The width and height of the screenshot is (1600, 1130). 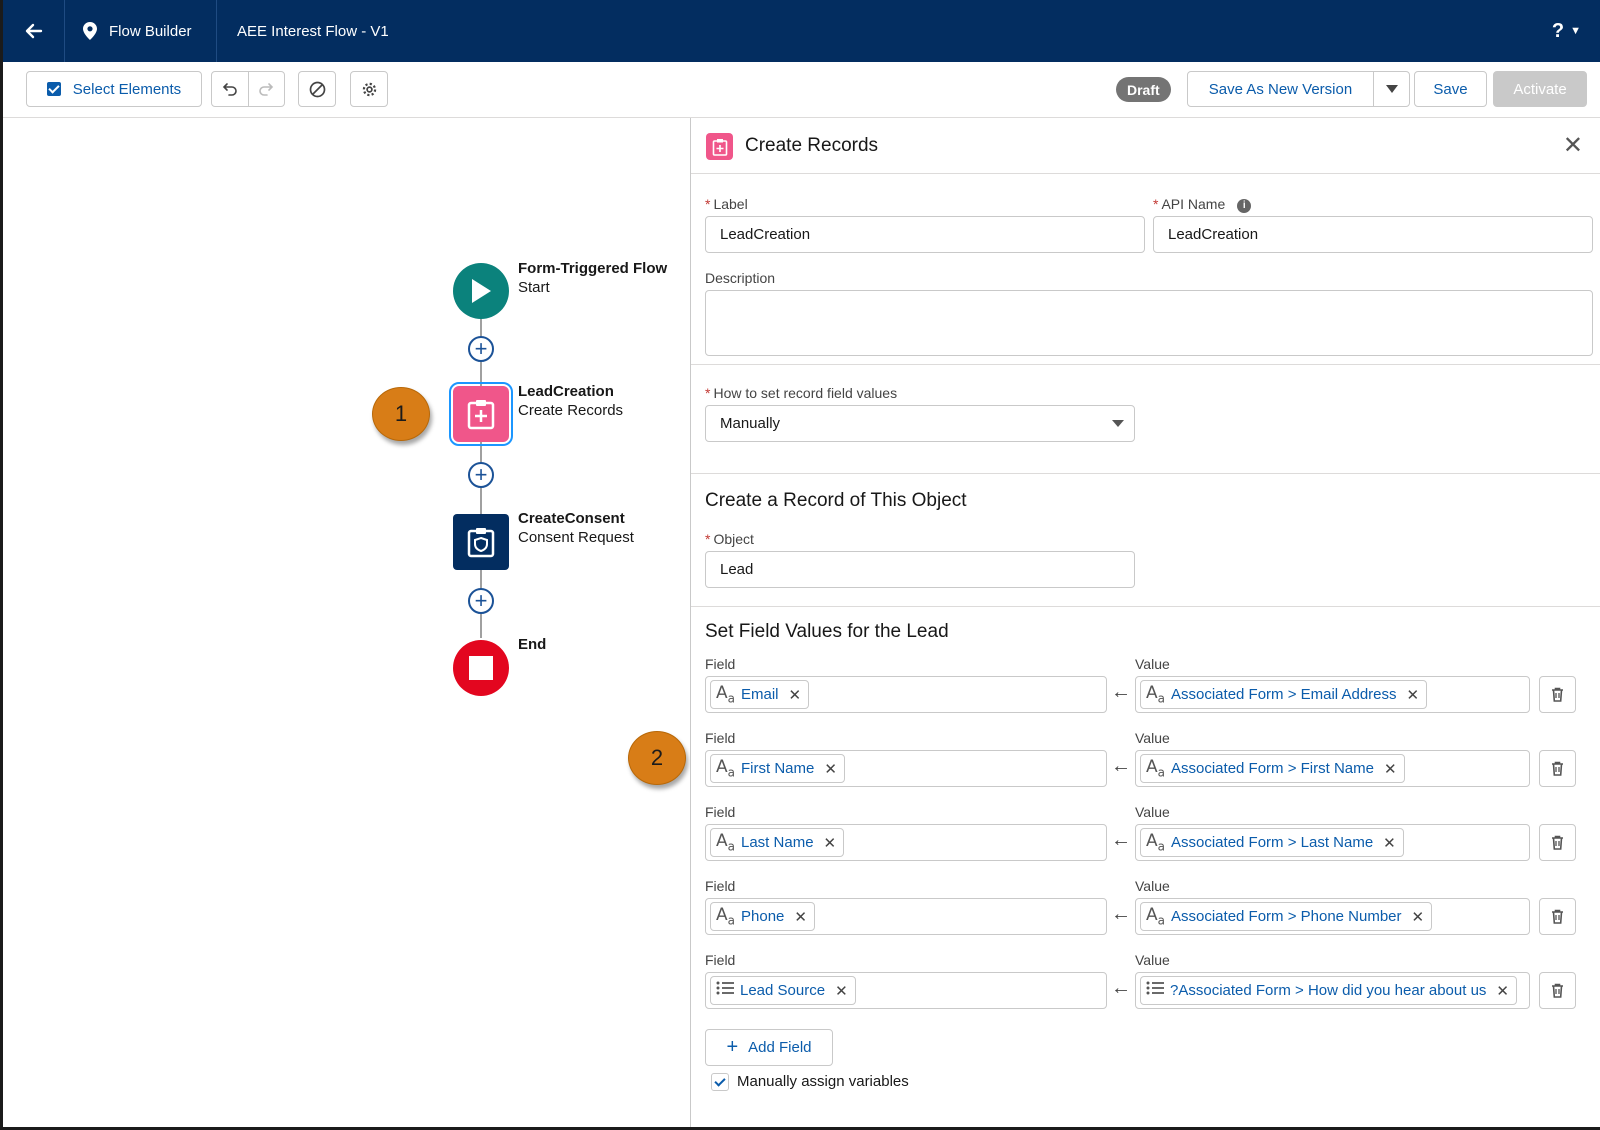 What do you see at coordinates (593, 268) in the screenshot?
I see `start-node-title: Form-Triggered Flow` at bounding box center [593, 268].